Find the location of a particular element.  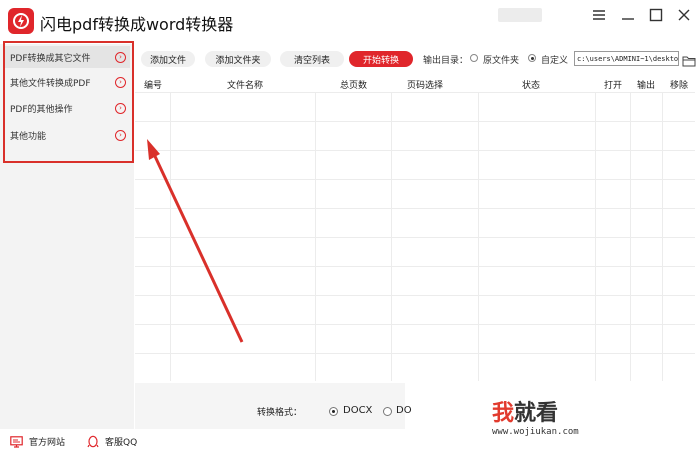

menu-icon is located at coordinates (599, 15).